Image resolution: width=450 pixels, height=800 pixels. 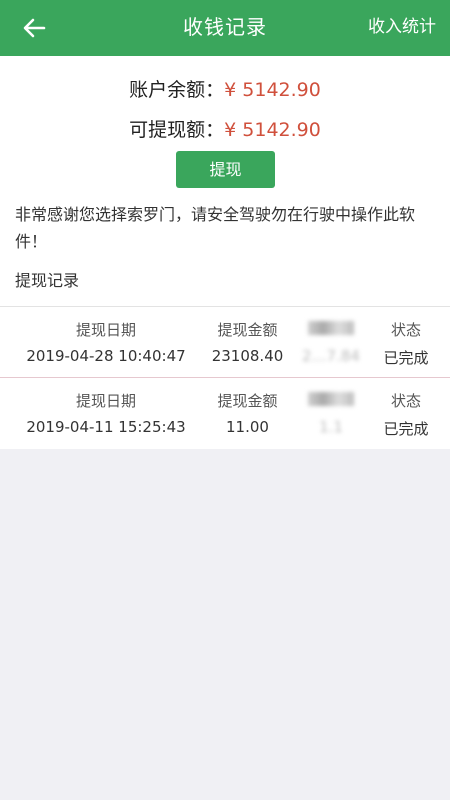 What do you see at coordinates (106, 427) in the screenshot?
I see `record-date: 2019-04-11 15:25:43` at bounding box center [106, 427].